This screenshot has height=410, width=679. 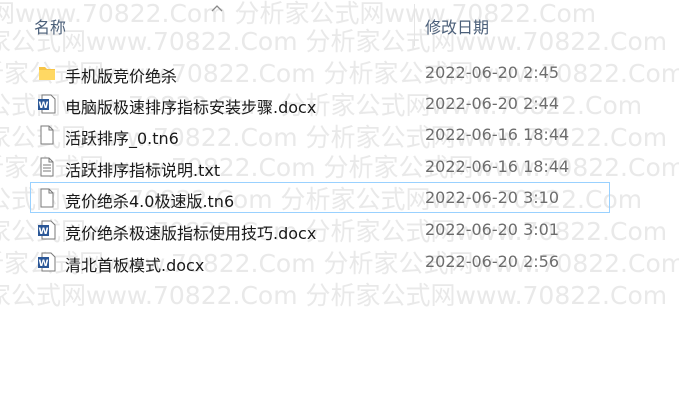 I want to click on file-name: 竞价绝杀4.0极速版.tn6, so click(x=150, y=201).